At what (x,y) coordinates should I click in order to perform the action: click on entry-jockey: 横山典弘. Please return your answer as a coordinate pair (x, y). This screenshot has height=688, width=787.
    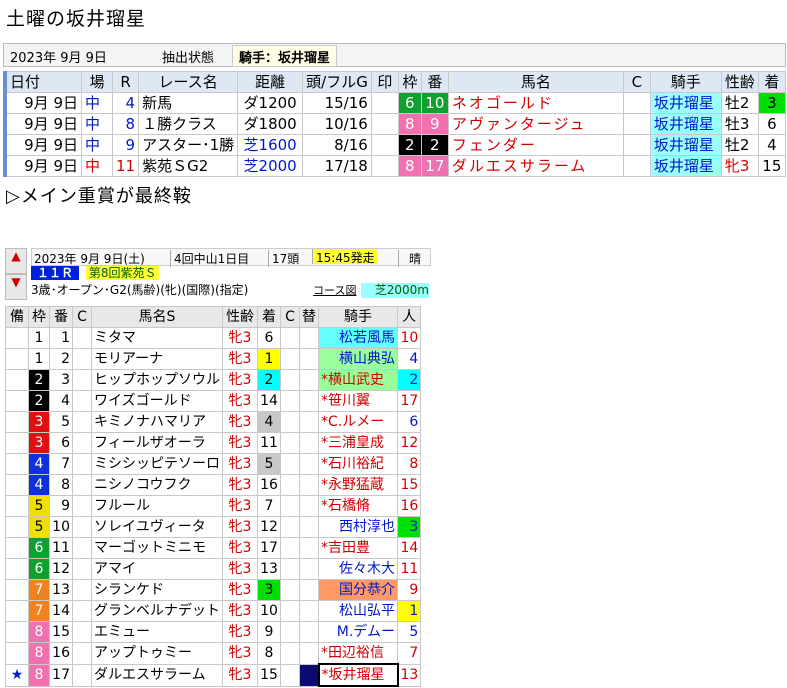
    Looking at the image, I should click on (358, 359).